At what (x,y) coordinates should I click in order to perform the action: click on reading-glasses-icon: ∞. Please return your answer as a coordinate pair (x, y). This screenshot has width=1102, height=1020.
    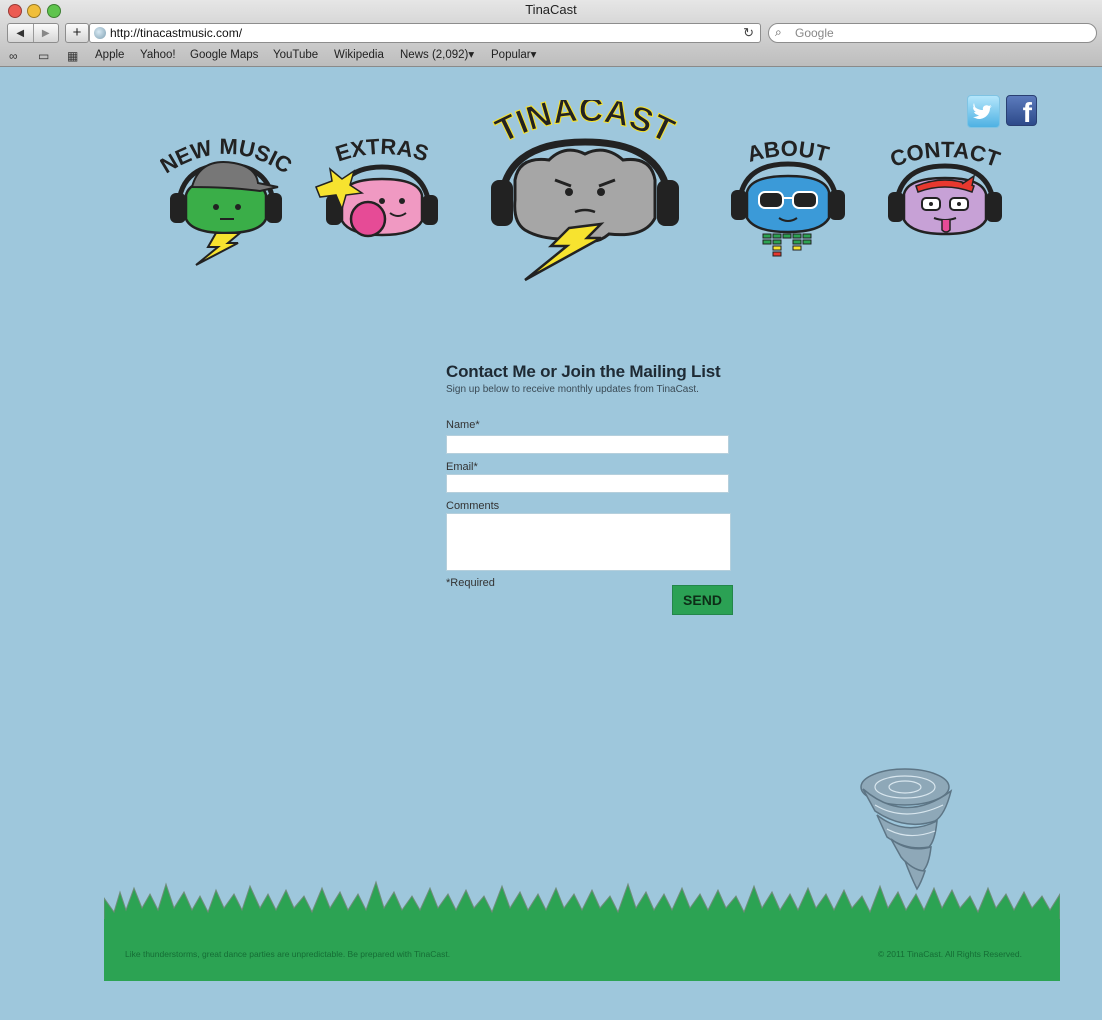
    Looking at the image, I should click on (13, 56).